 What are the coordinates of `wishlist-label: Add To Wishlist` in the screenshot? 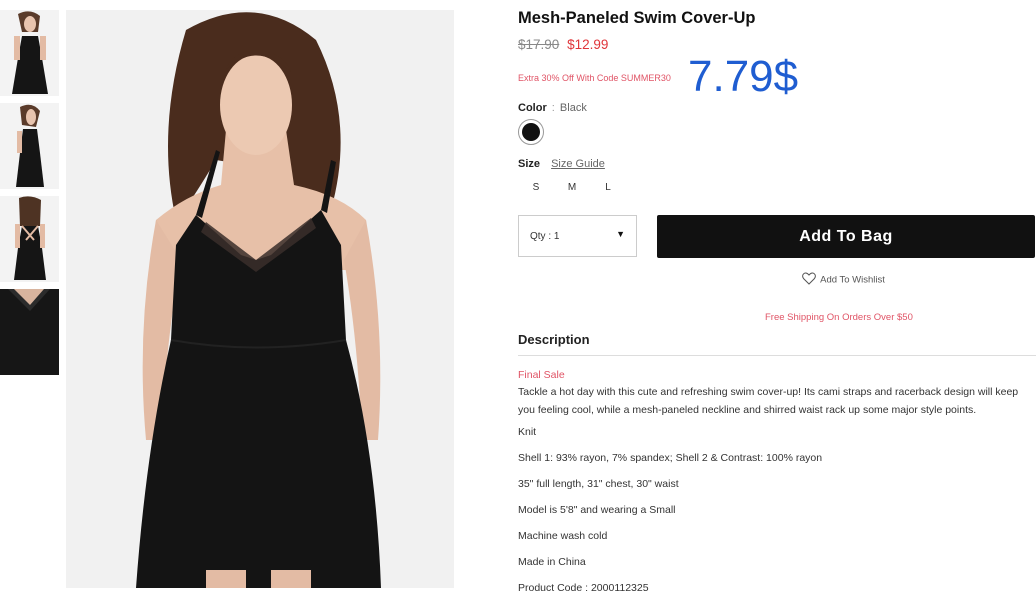 It's located at (852, 280).